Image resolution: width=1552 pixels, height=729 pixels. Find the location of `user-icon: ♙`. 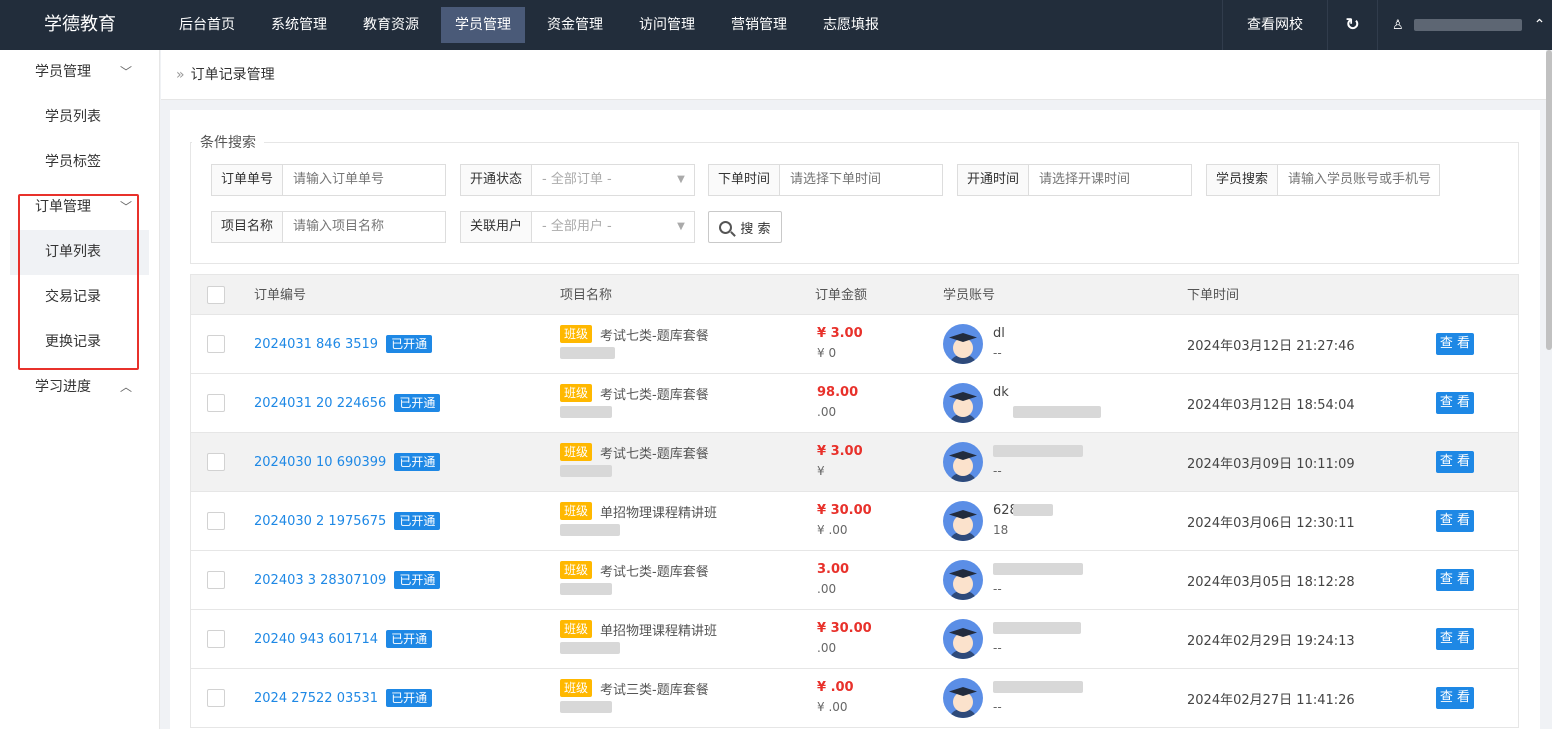

user-icon: ♙ is located at coordinates (1398, 25).